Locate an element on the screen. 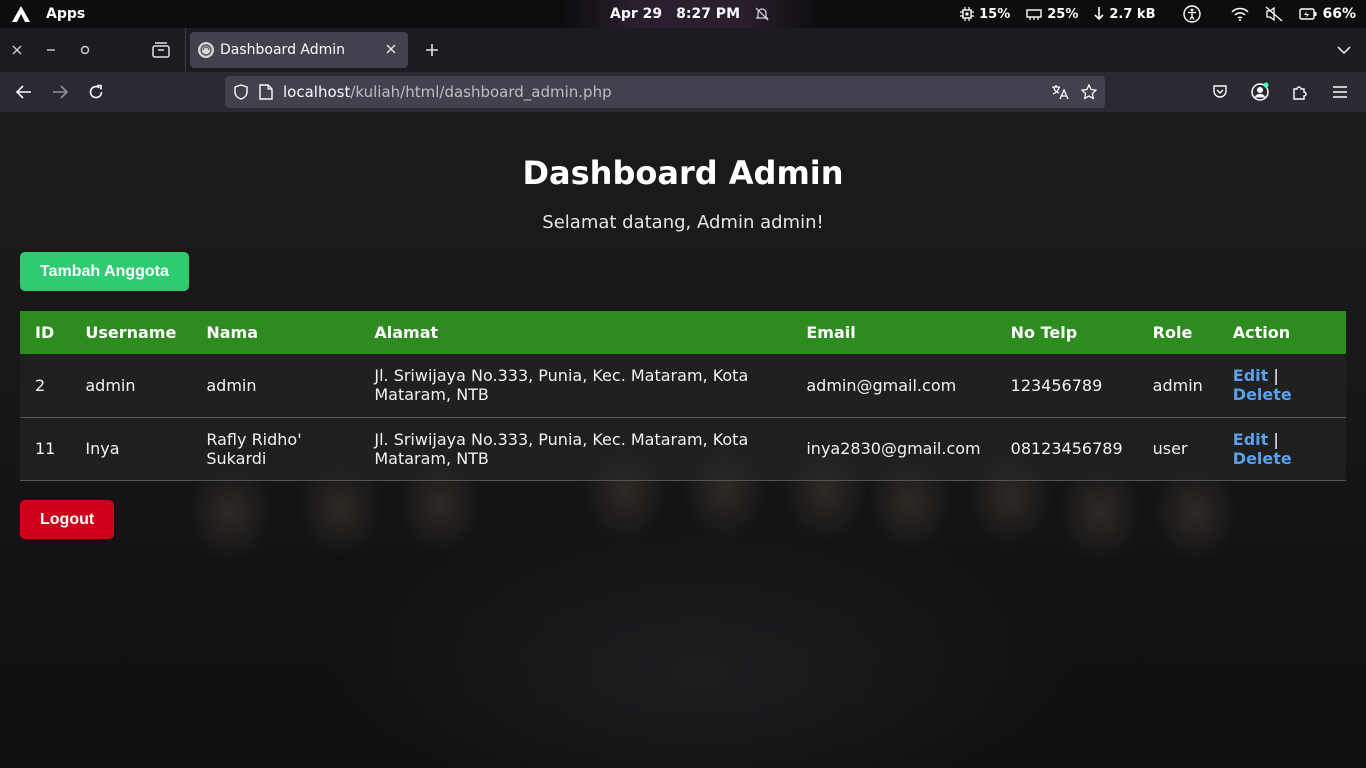 The width and height of the screenshot is (1366, 768). account-avatar-icon is located at coordinates (1260, 92).